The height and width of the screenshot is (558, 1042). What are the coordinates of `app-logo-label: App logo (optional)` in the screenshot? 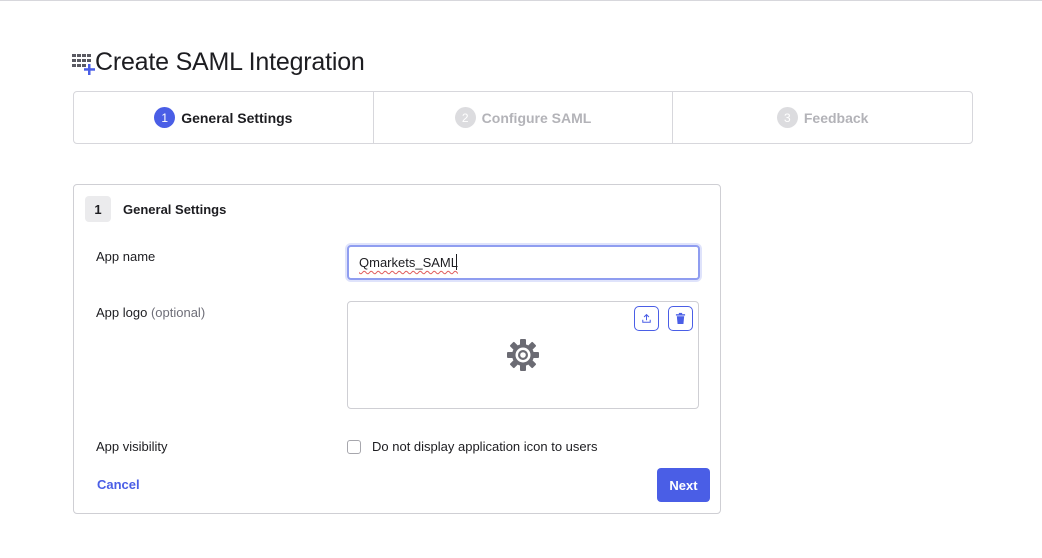 It's located at (150, 312).